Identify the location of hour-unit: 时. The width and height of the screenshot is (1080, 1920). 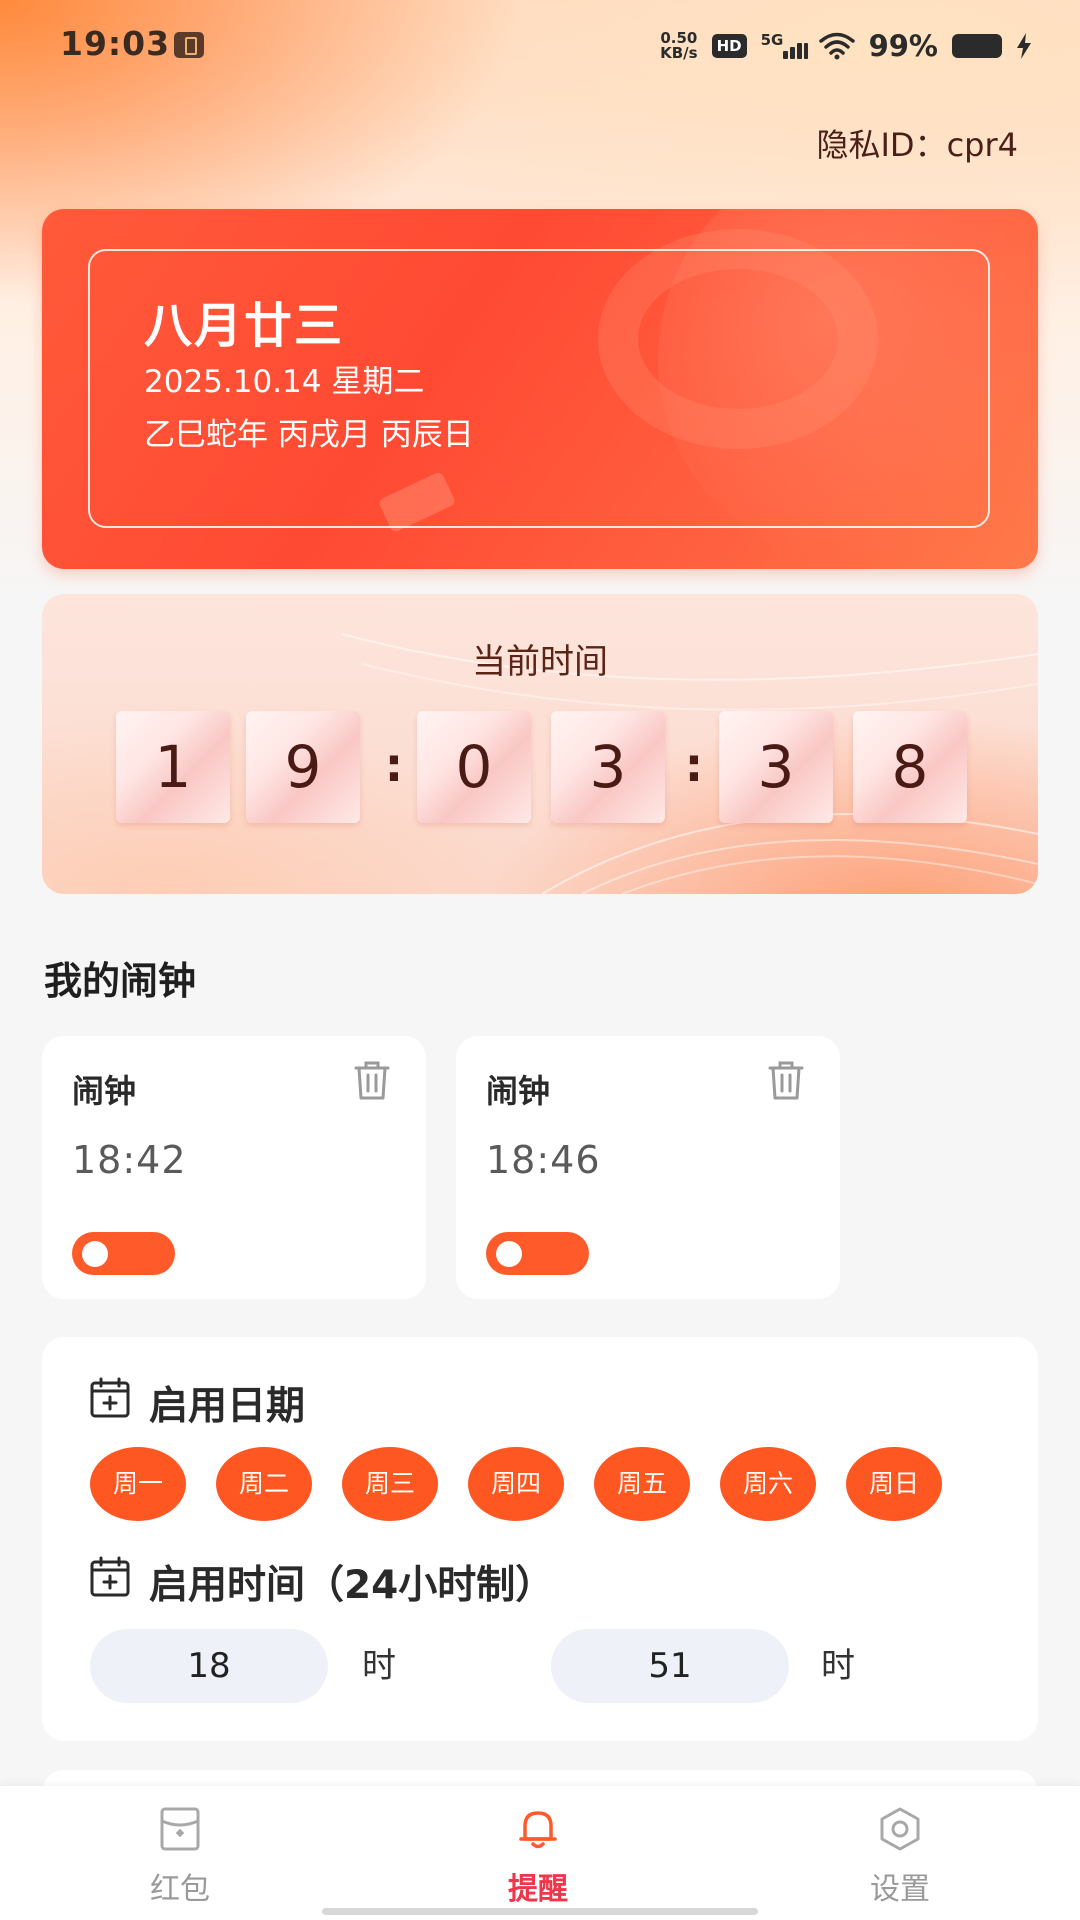
(379, 1666).